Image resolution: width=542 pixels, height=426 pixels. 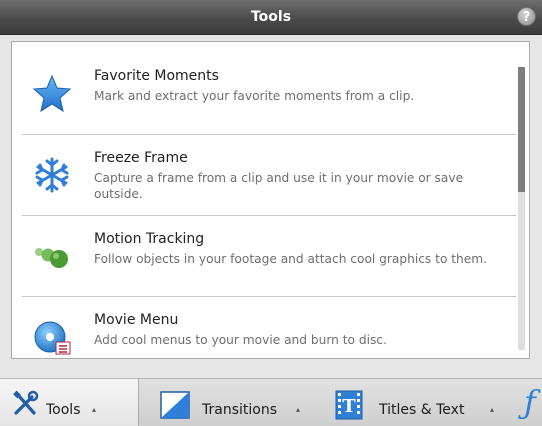 I want to click on tool-name: Freeze Frame, so click(x=141, y=158).